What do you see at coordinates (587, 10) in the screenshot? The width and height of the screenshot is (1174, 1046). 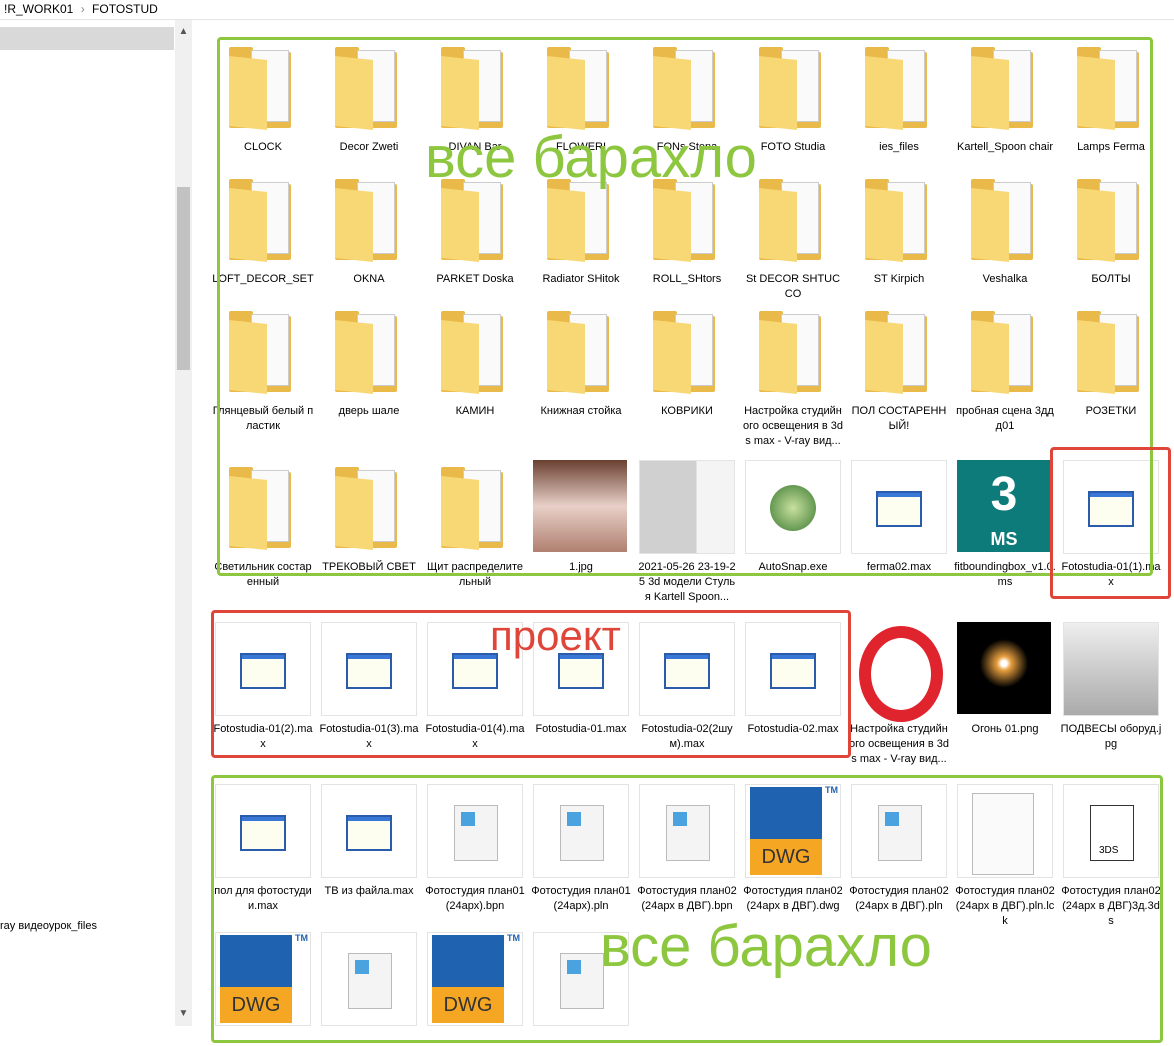 I see `breadcrumb: !R_WORK01 › FOTOSTUD` at bounding box center [587, 10].